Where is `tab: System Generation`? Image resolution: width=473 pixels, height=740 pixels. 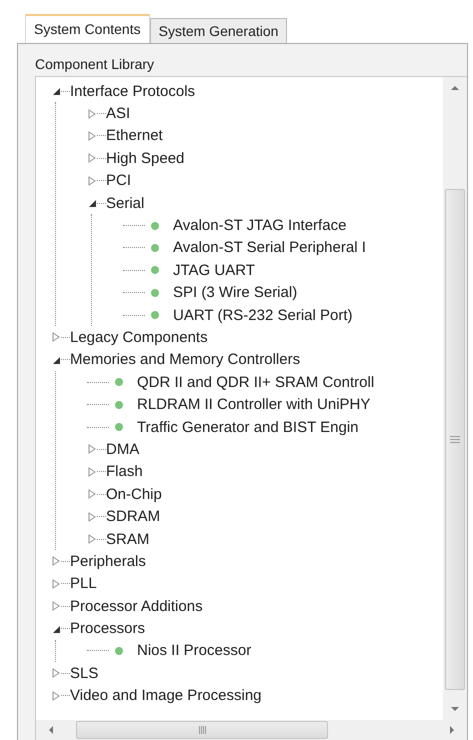
tab: System Generation is located at coordinates (219, 31).